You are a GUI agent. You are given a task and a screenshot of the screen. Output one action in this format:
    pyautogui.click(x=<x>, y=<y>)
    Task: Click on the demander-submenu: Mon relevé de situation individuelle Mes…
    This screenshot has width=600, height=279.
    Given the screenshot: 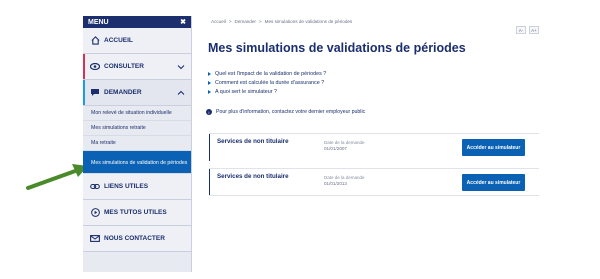 What is the action you would take?
    pyautogui.click(x=137, y=140)
    